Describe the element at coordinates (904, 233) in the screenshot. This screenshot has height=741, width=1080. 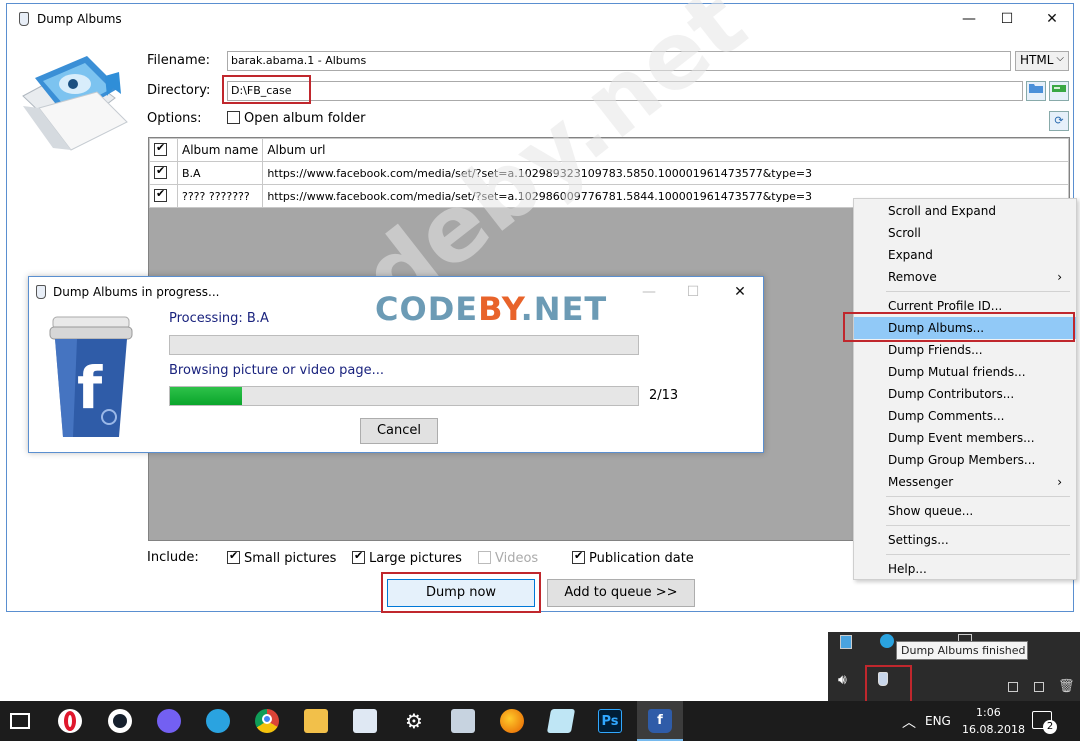
I see `menu-item-label: Scroll` at that location.